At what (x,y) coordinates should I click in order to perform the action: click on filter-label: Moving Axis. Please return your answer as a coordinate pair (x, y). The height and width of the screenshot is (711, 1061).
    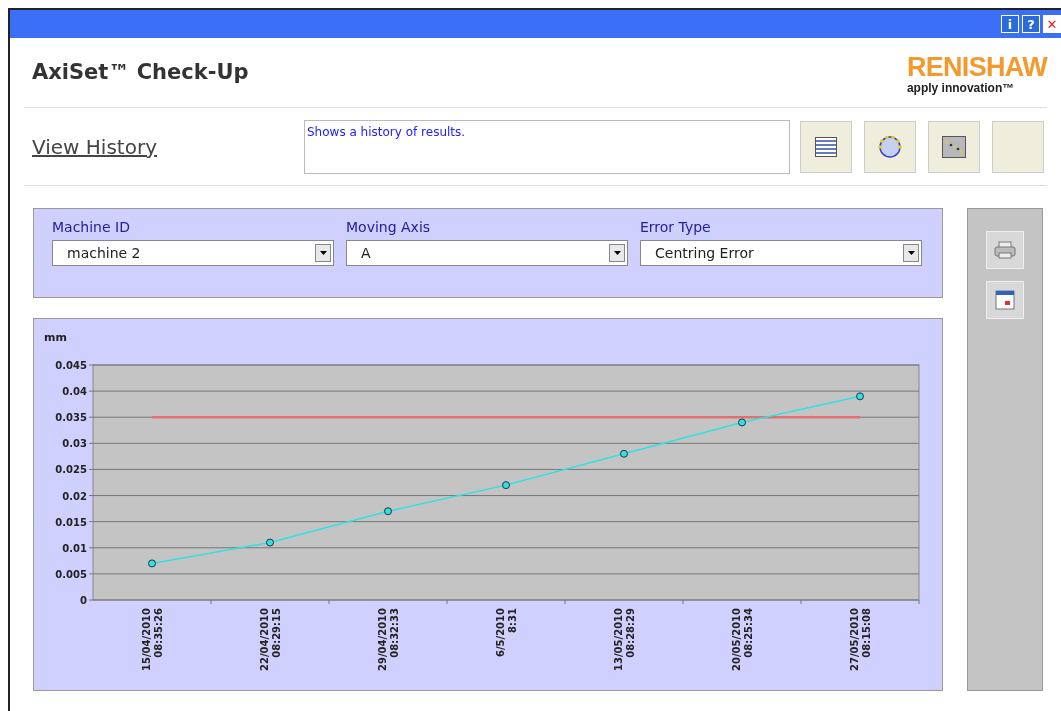
    Looking at the image, I should click on (389, 227).